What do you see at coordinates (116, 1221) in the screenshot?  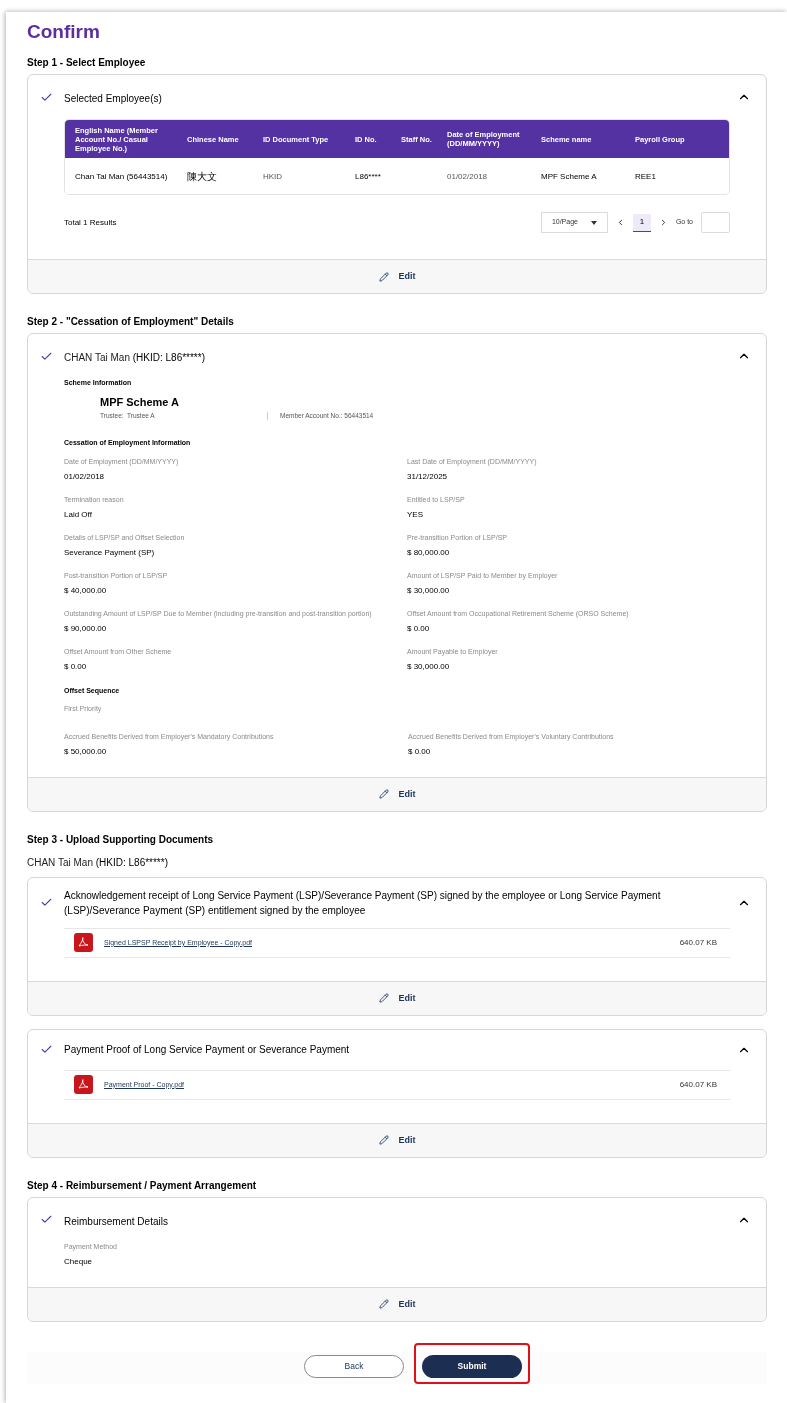 I see `card-heading: Reimbursement Details` at bounding box center [116, 1221].